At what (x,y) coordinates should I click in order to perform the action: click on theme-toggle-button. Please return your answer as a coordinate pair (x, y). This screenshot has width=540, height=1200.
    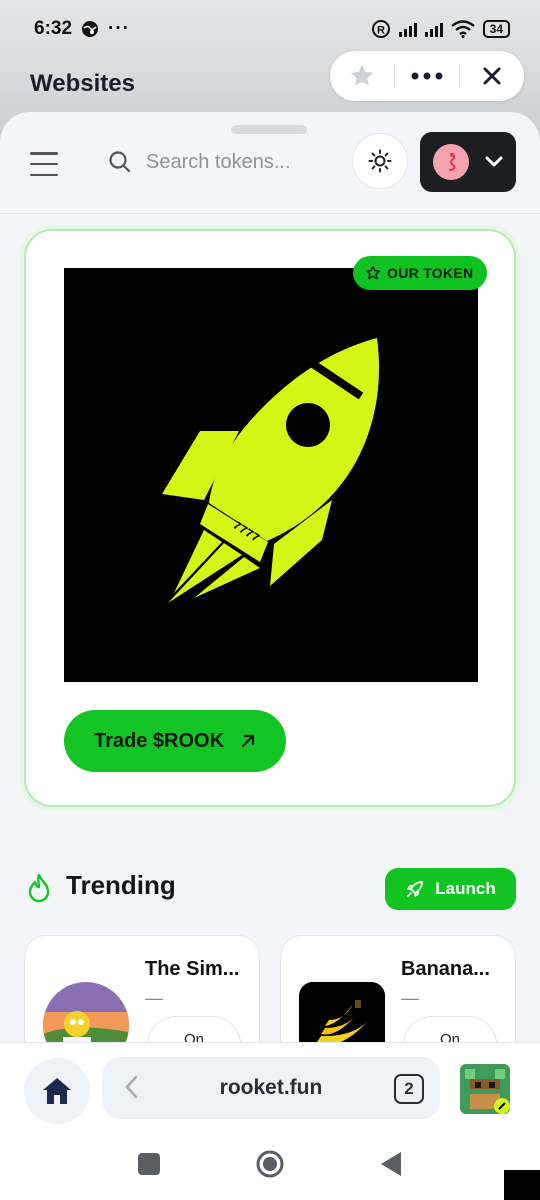
    Looking at the image, I should click on (380, 161).